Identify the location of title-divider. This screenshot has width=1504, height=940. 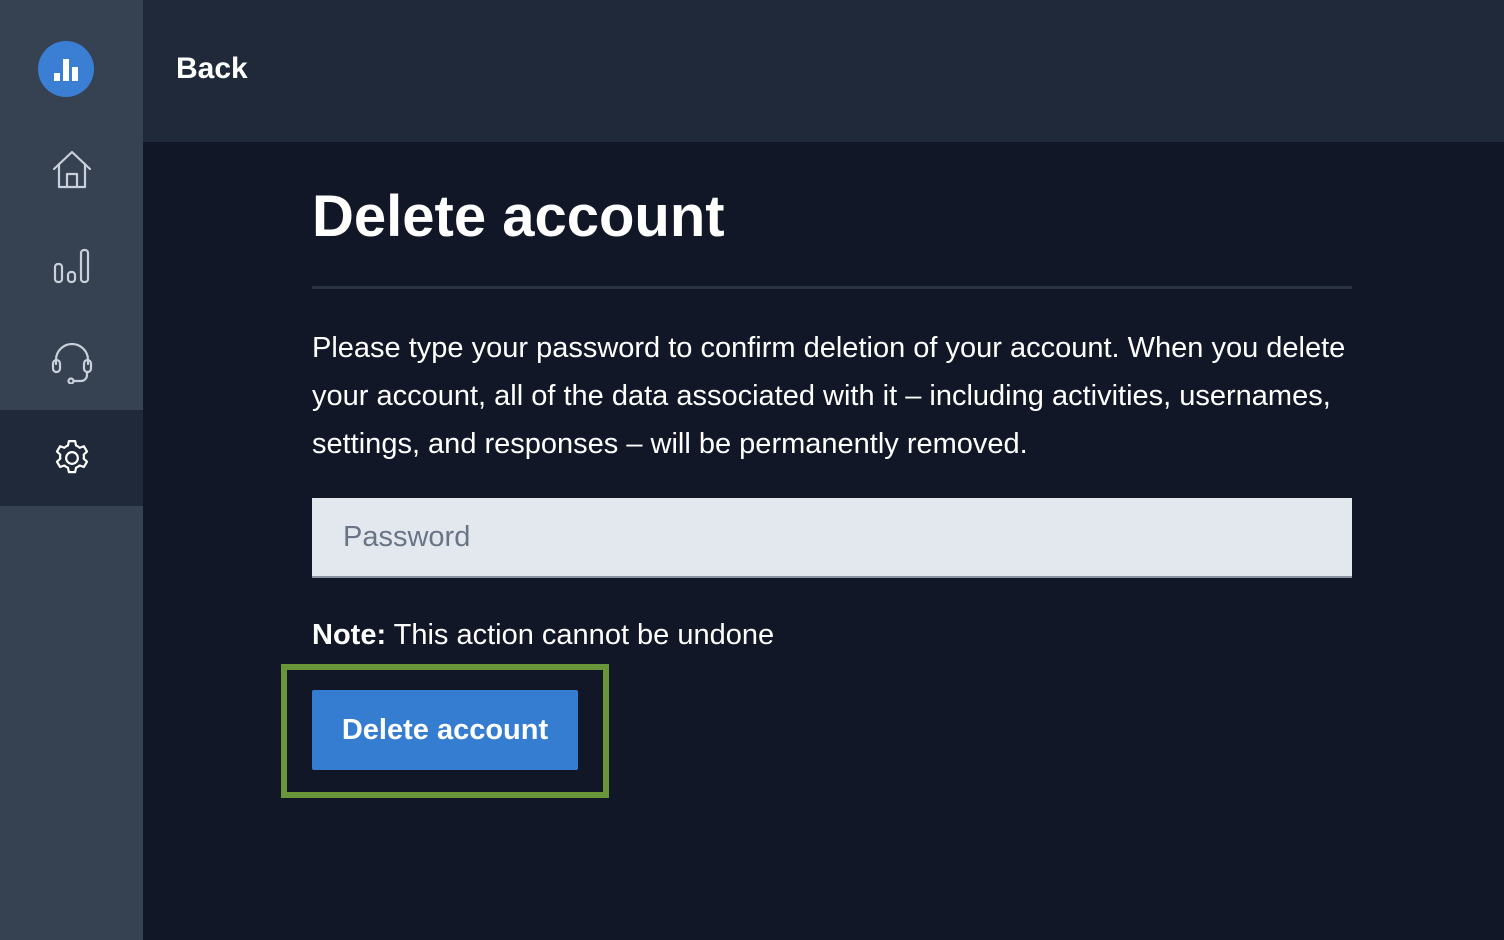
(832, 287).